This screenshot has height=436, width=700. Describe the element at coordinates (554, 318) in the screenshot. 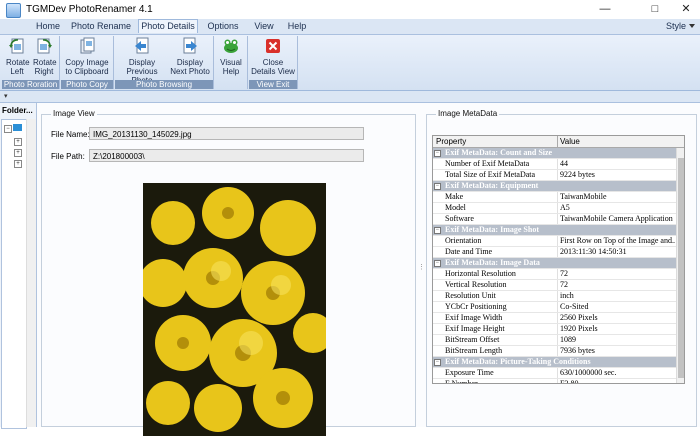

I see `metadata-row: Exif Image Width 2560 Pixels` at that location.